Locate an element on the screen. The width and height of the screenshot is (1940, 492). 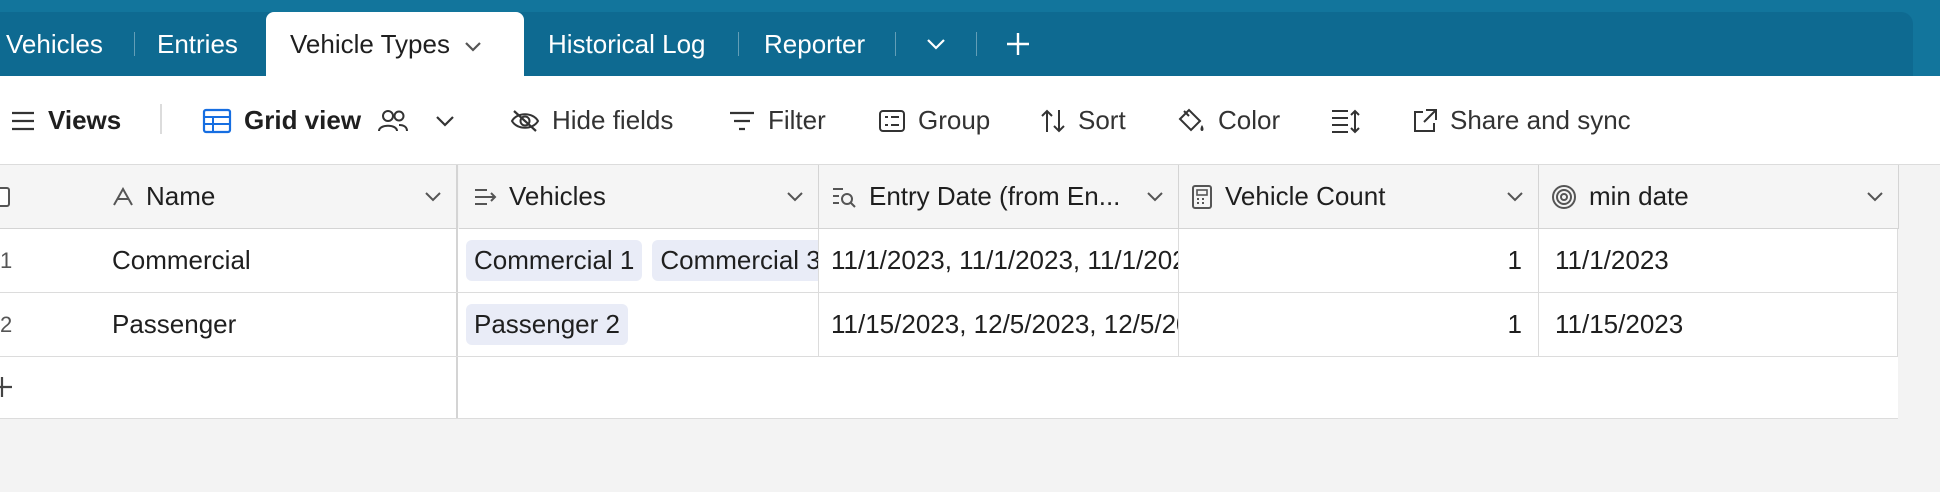
views-button: Views is located at coordinates (65, 120).